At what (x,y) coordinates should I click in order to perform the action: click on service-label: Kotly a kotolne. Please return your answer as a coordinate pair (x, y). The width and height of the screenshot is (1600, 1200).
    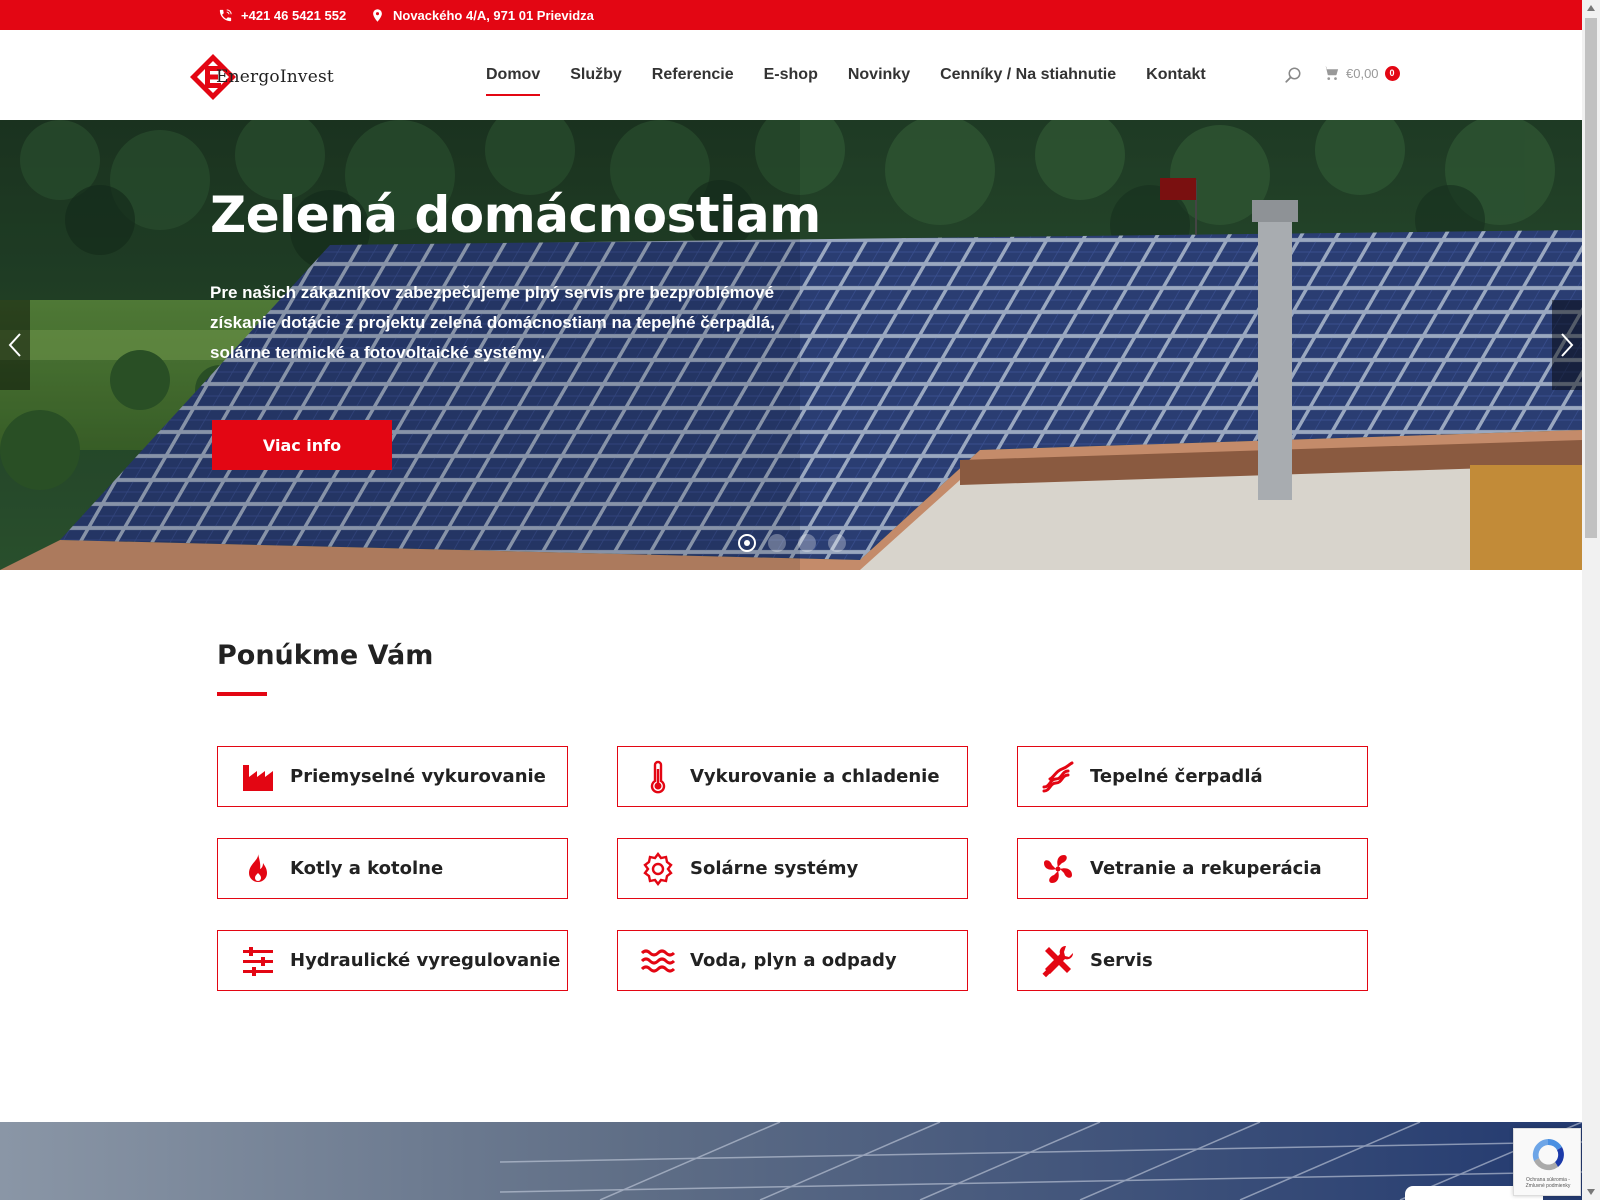
    Looking at the image, I should click on (367, 868).